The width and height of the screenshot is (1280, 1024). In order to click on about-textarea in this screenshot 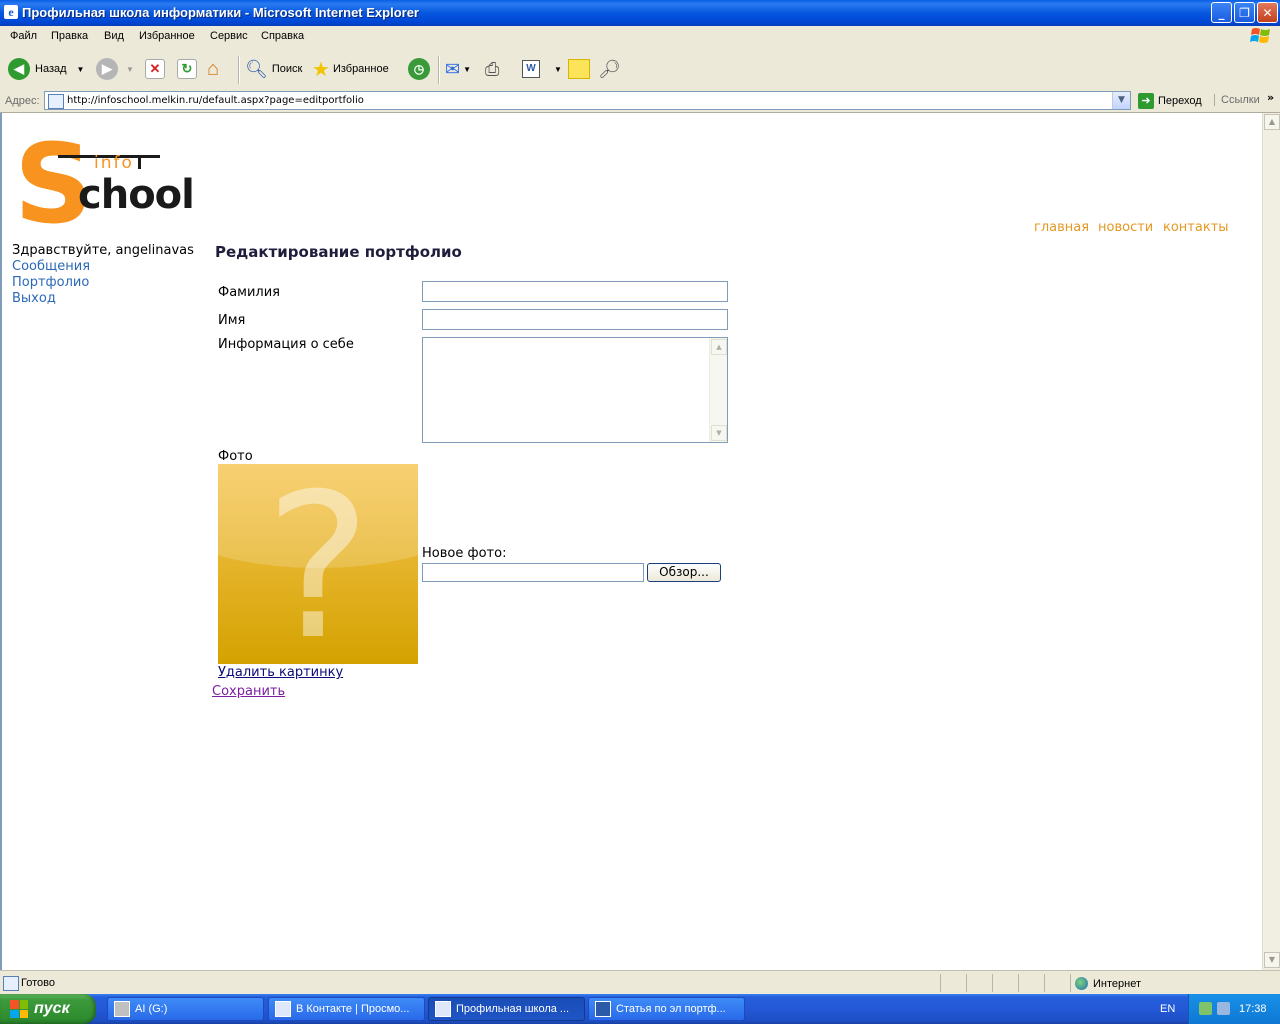, I will do `click(566, 390)`.